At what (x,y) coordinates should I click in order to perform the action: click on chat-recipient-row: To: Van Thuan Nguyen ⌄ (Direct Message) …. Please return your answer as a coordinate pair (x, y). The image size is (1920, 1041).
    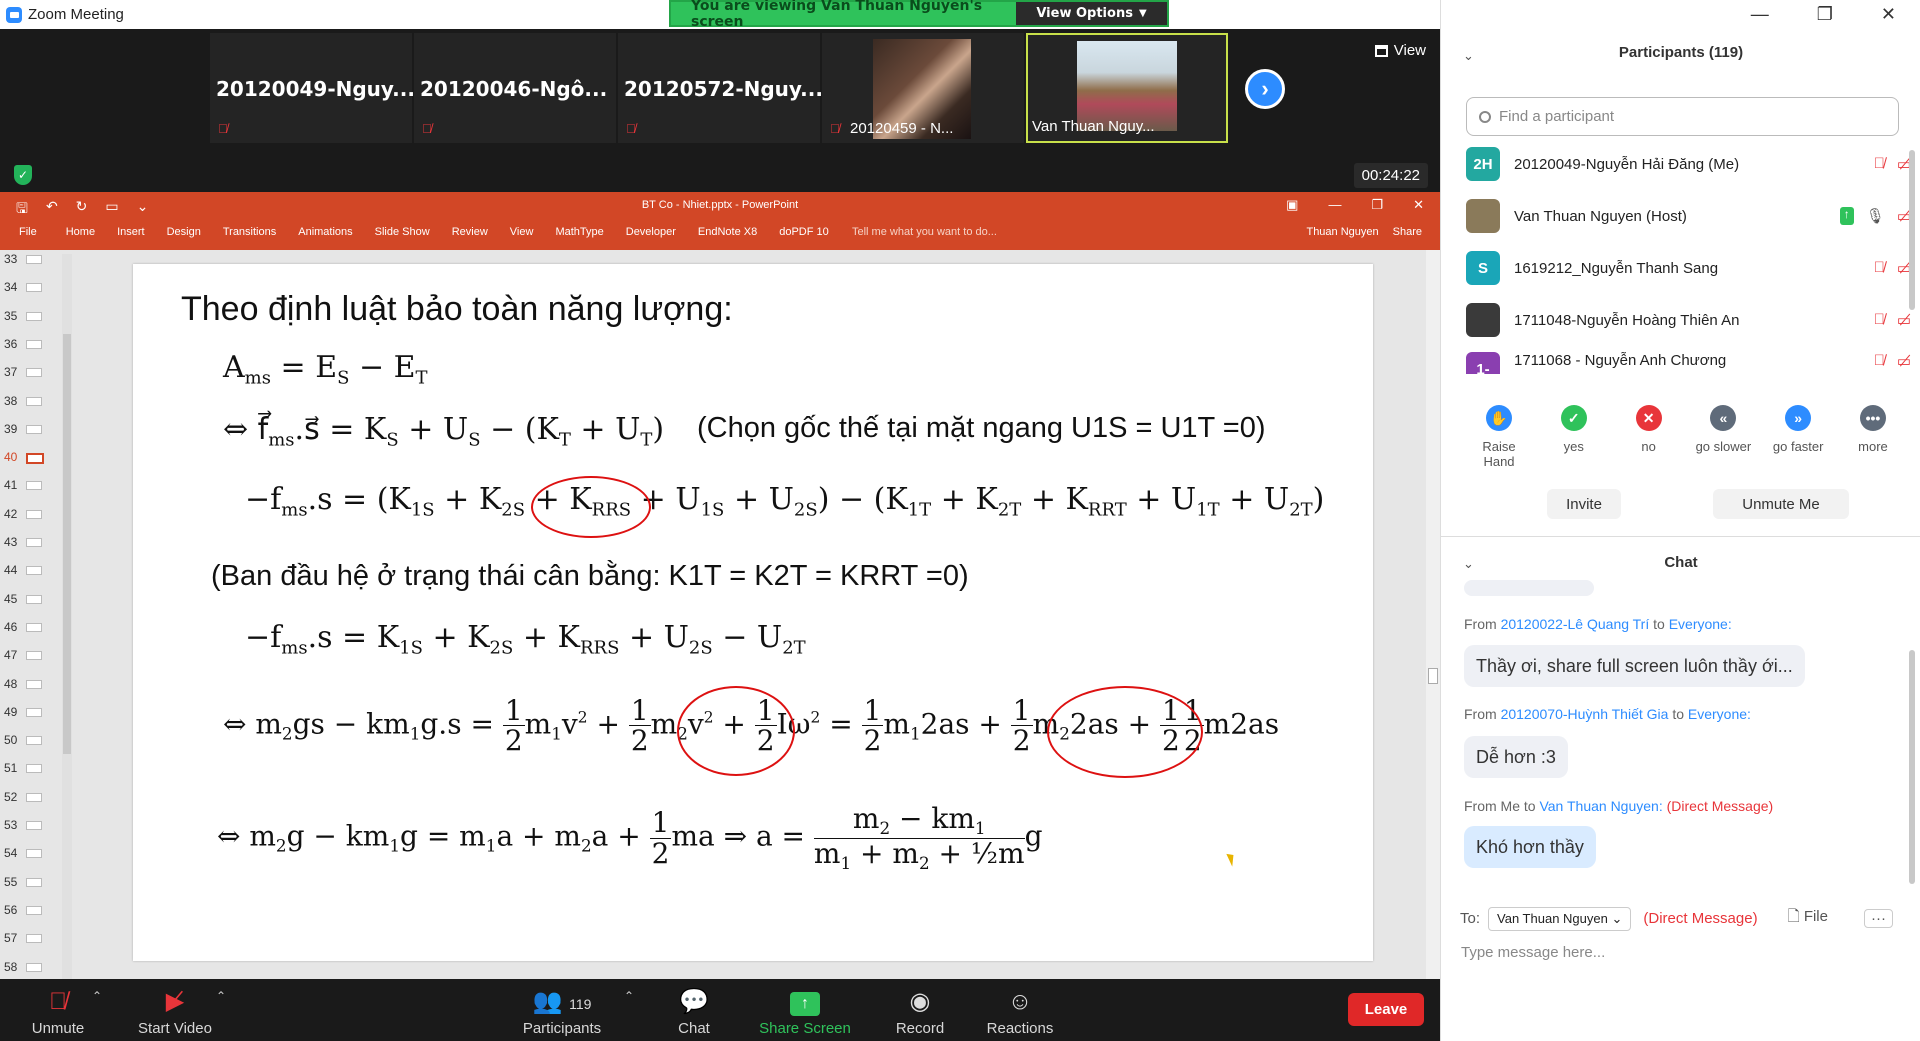
    Looking at the image, I should click on (1676, 918).